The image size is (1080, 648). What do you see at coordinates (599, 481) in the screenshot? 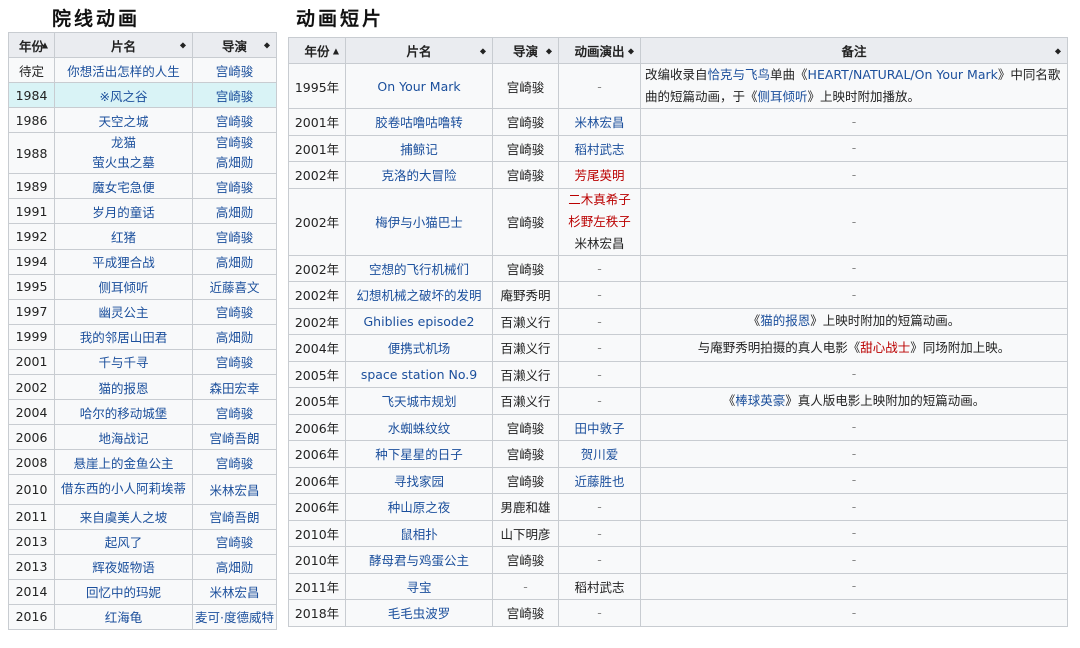
I see `animator-link: 近藤胜也` at bounding box center [599, 481].